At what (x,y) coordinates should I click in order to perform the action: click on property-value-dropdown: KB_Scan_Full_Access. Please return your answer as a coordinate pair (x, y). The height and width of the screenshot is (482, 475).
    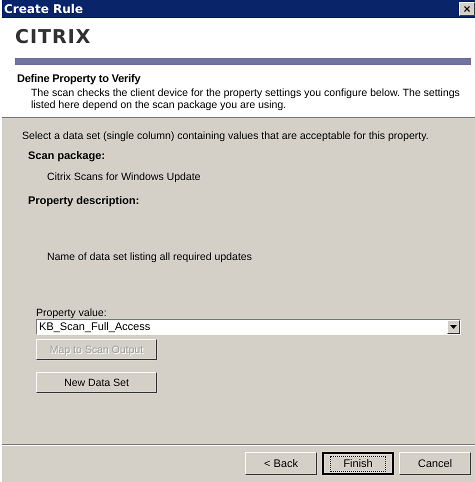
    Looking at the image, I should click on (248, 327).